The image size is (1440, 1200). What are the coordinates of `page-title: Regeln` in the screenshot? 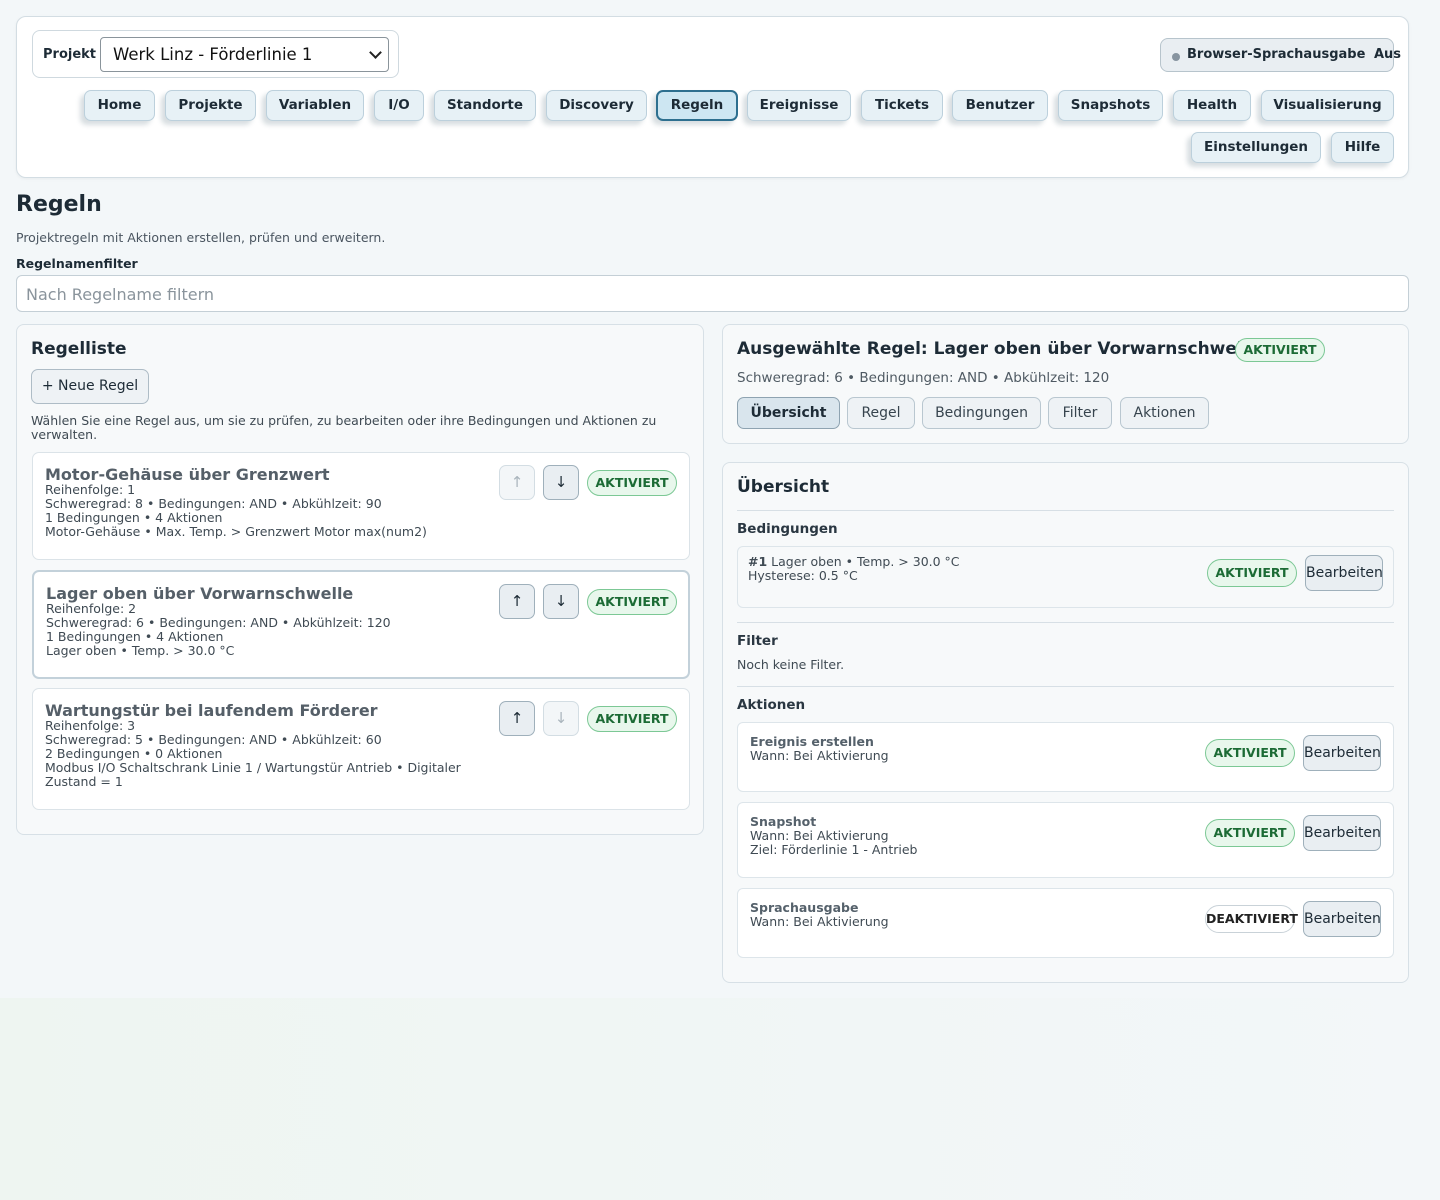 It's located at (59, 204).